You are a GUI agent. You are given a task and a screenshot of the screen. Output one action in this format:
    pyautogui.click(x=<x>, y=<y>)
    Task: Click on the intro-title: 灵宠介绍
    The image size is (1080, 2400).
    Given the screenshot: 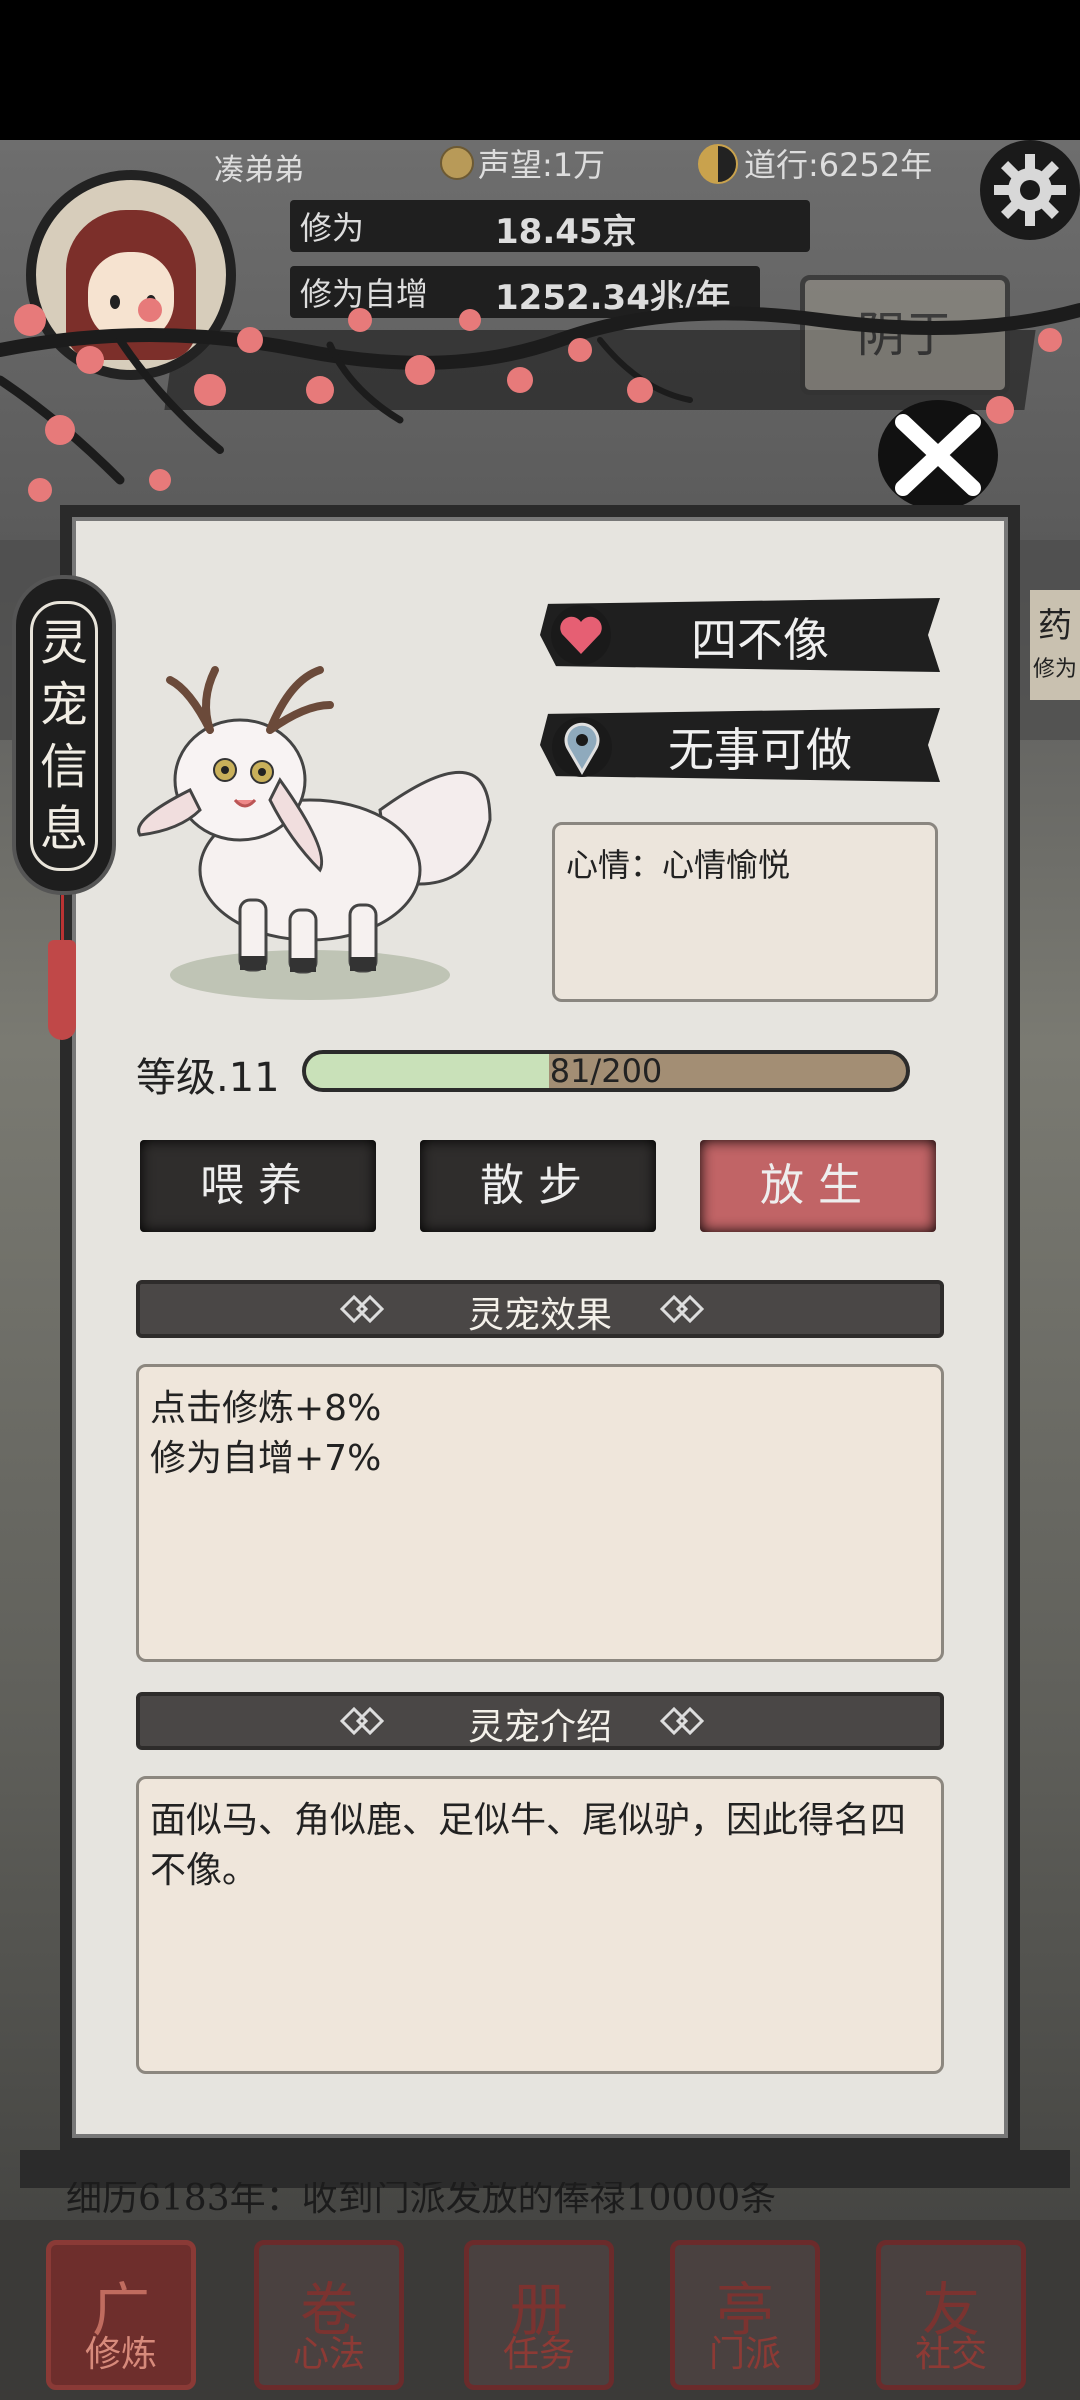 What is the action you would take?
    pyautogui.click(x=539, y=1727)
    